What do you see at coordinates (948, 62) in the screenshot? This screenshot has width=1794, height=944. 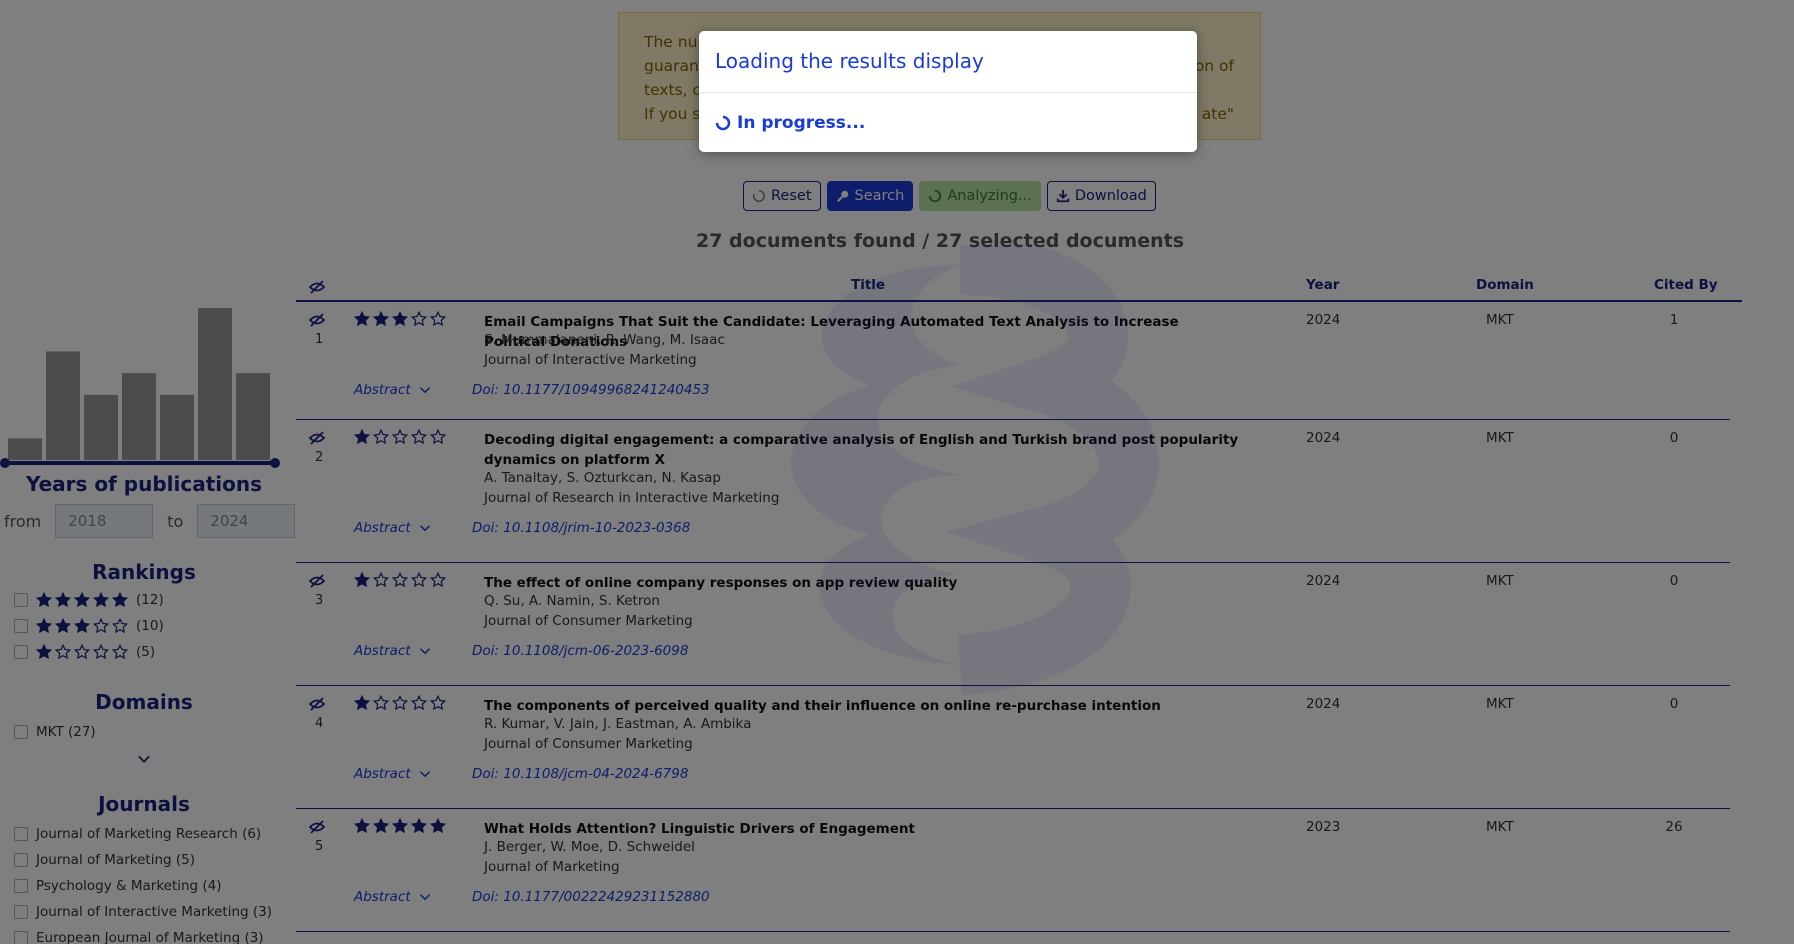 I see `modal-title: Loading the results display` at bounding box center [948, 62].